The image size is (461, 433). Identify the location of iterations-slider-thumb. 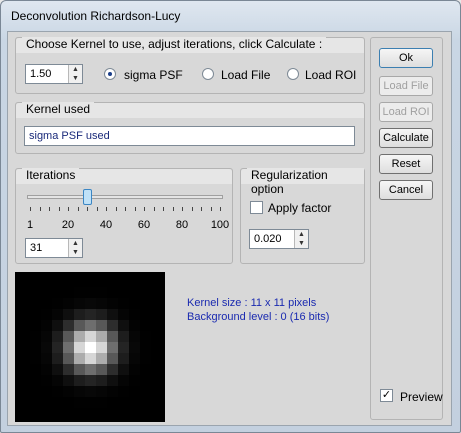
(87, 197).